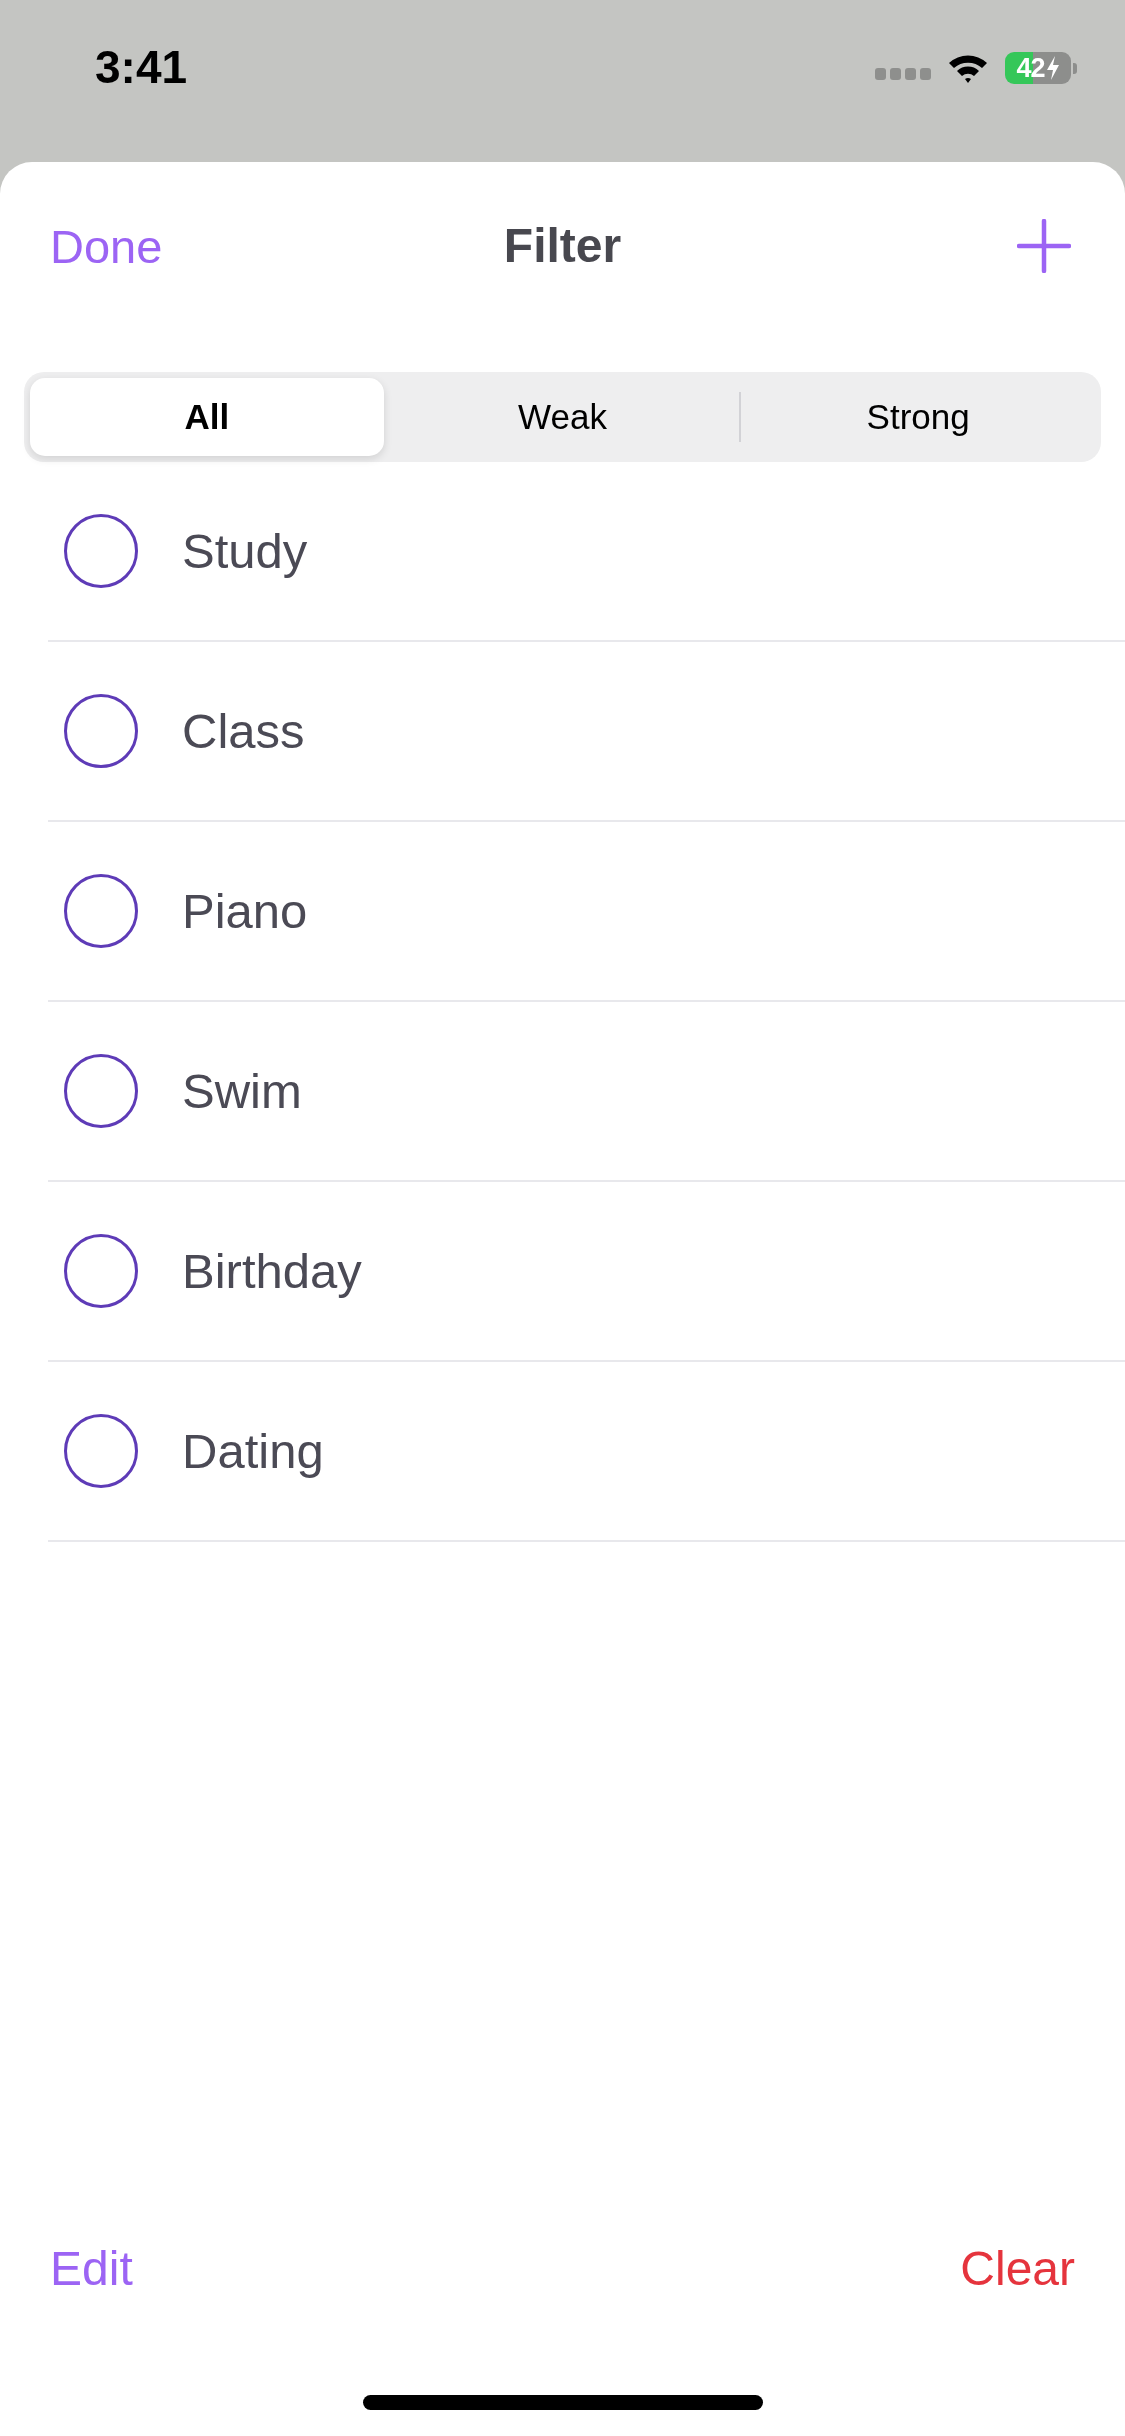 The width and height of the screenshot is (1125, 2436). I want to click on plus-icon, so click(1044, 246).